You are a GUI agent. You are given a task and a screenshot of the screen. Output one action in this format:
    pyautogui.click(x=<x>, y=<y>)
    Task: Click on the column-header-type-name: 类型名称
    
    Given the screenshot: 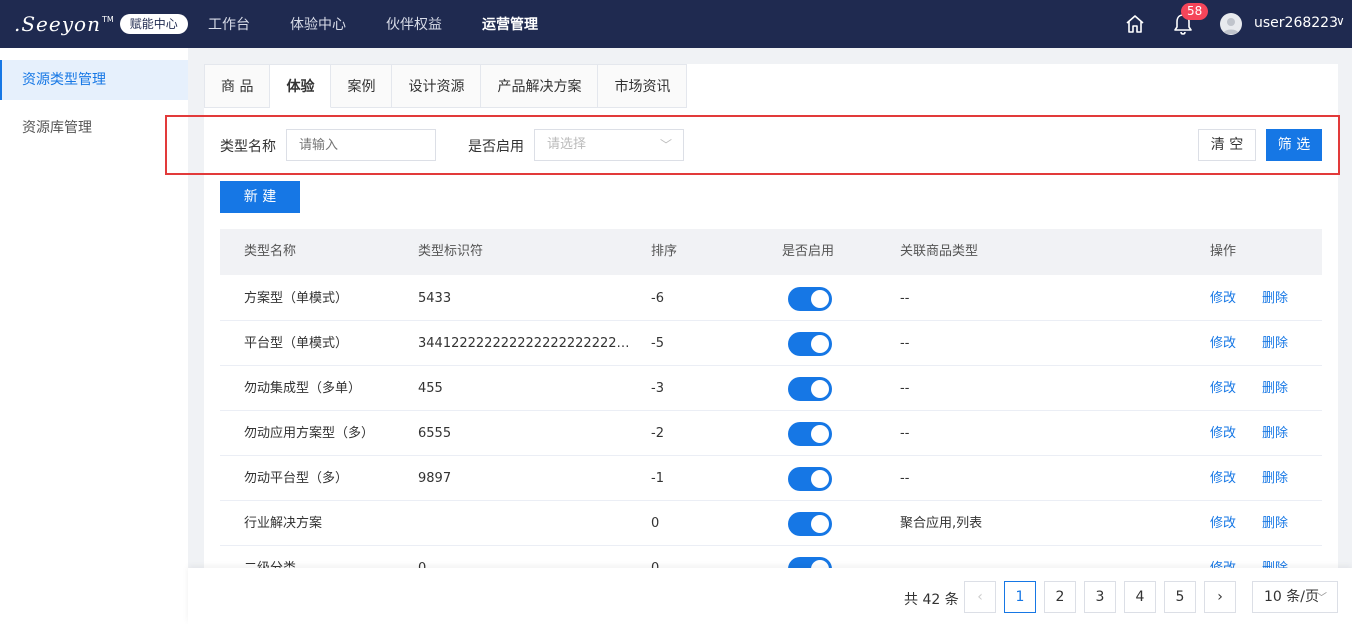 What is the action you would take?
    pyautogui.click(x=270, y=251)
    